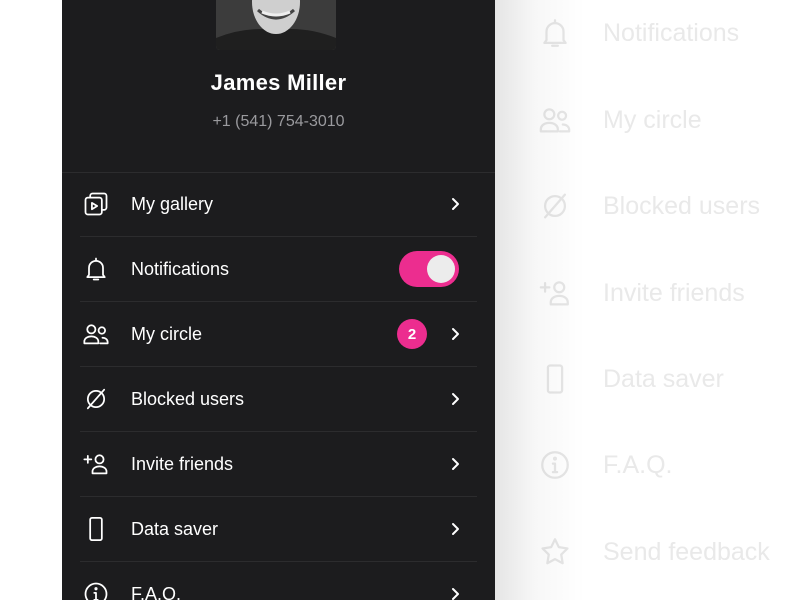 Image resolution: width=800 pixels, height=600 pixels. I want to click on bg-menu-item-label: Notifications, so click(671, 32).